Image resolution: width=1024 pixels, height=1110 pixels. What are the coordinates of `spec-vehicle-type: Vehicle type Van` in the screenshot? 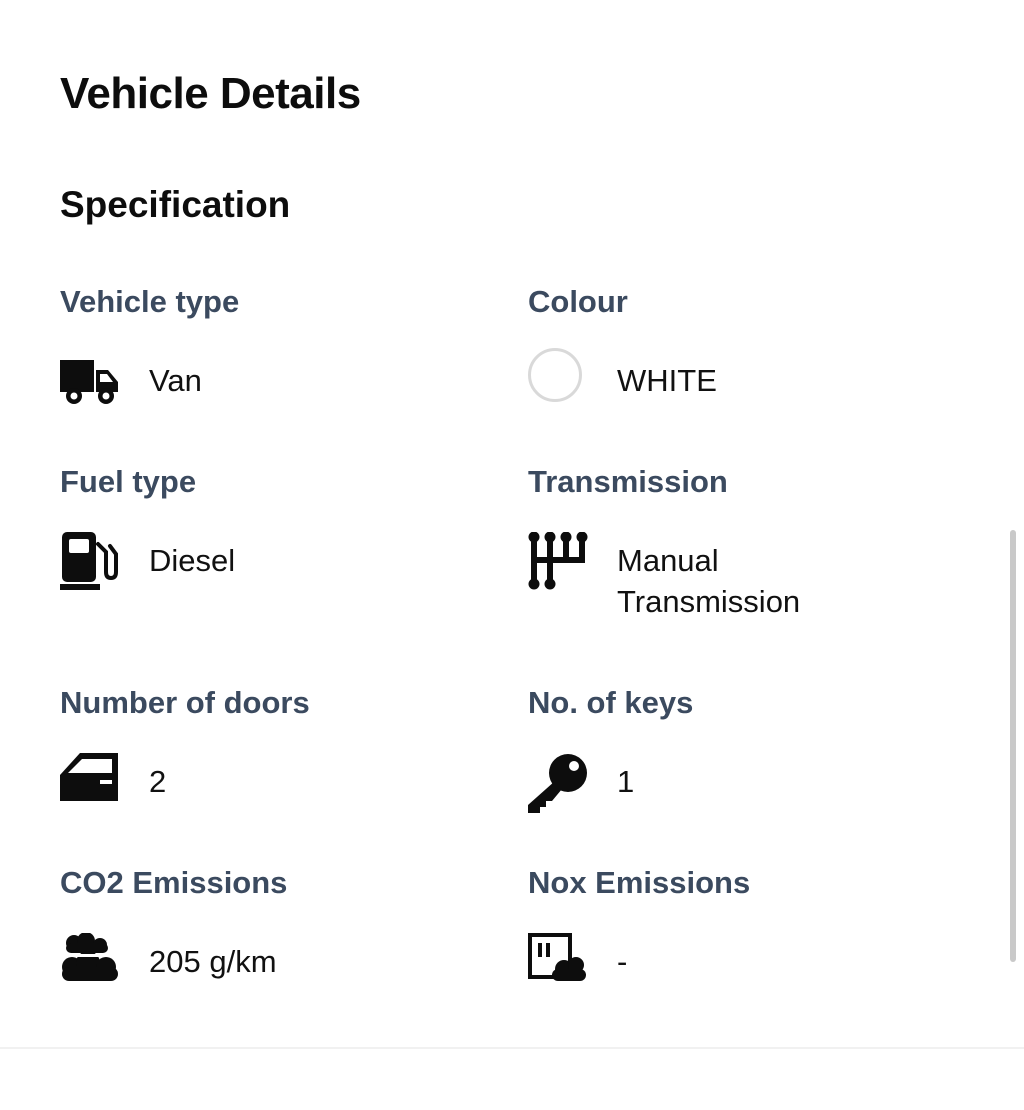 It's located at (275, 343).